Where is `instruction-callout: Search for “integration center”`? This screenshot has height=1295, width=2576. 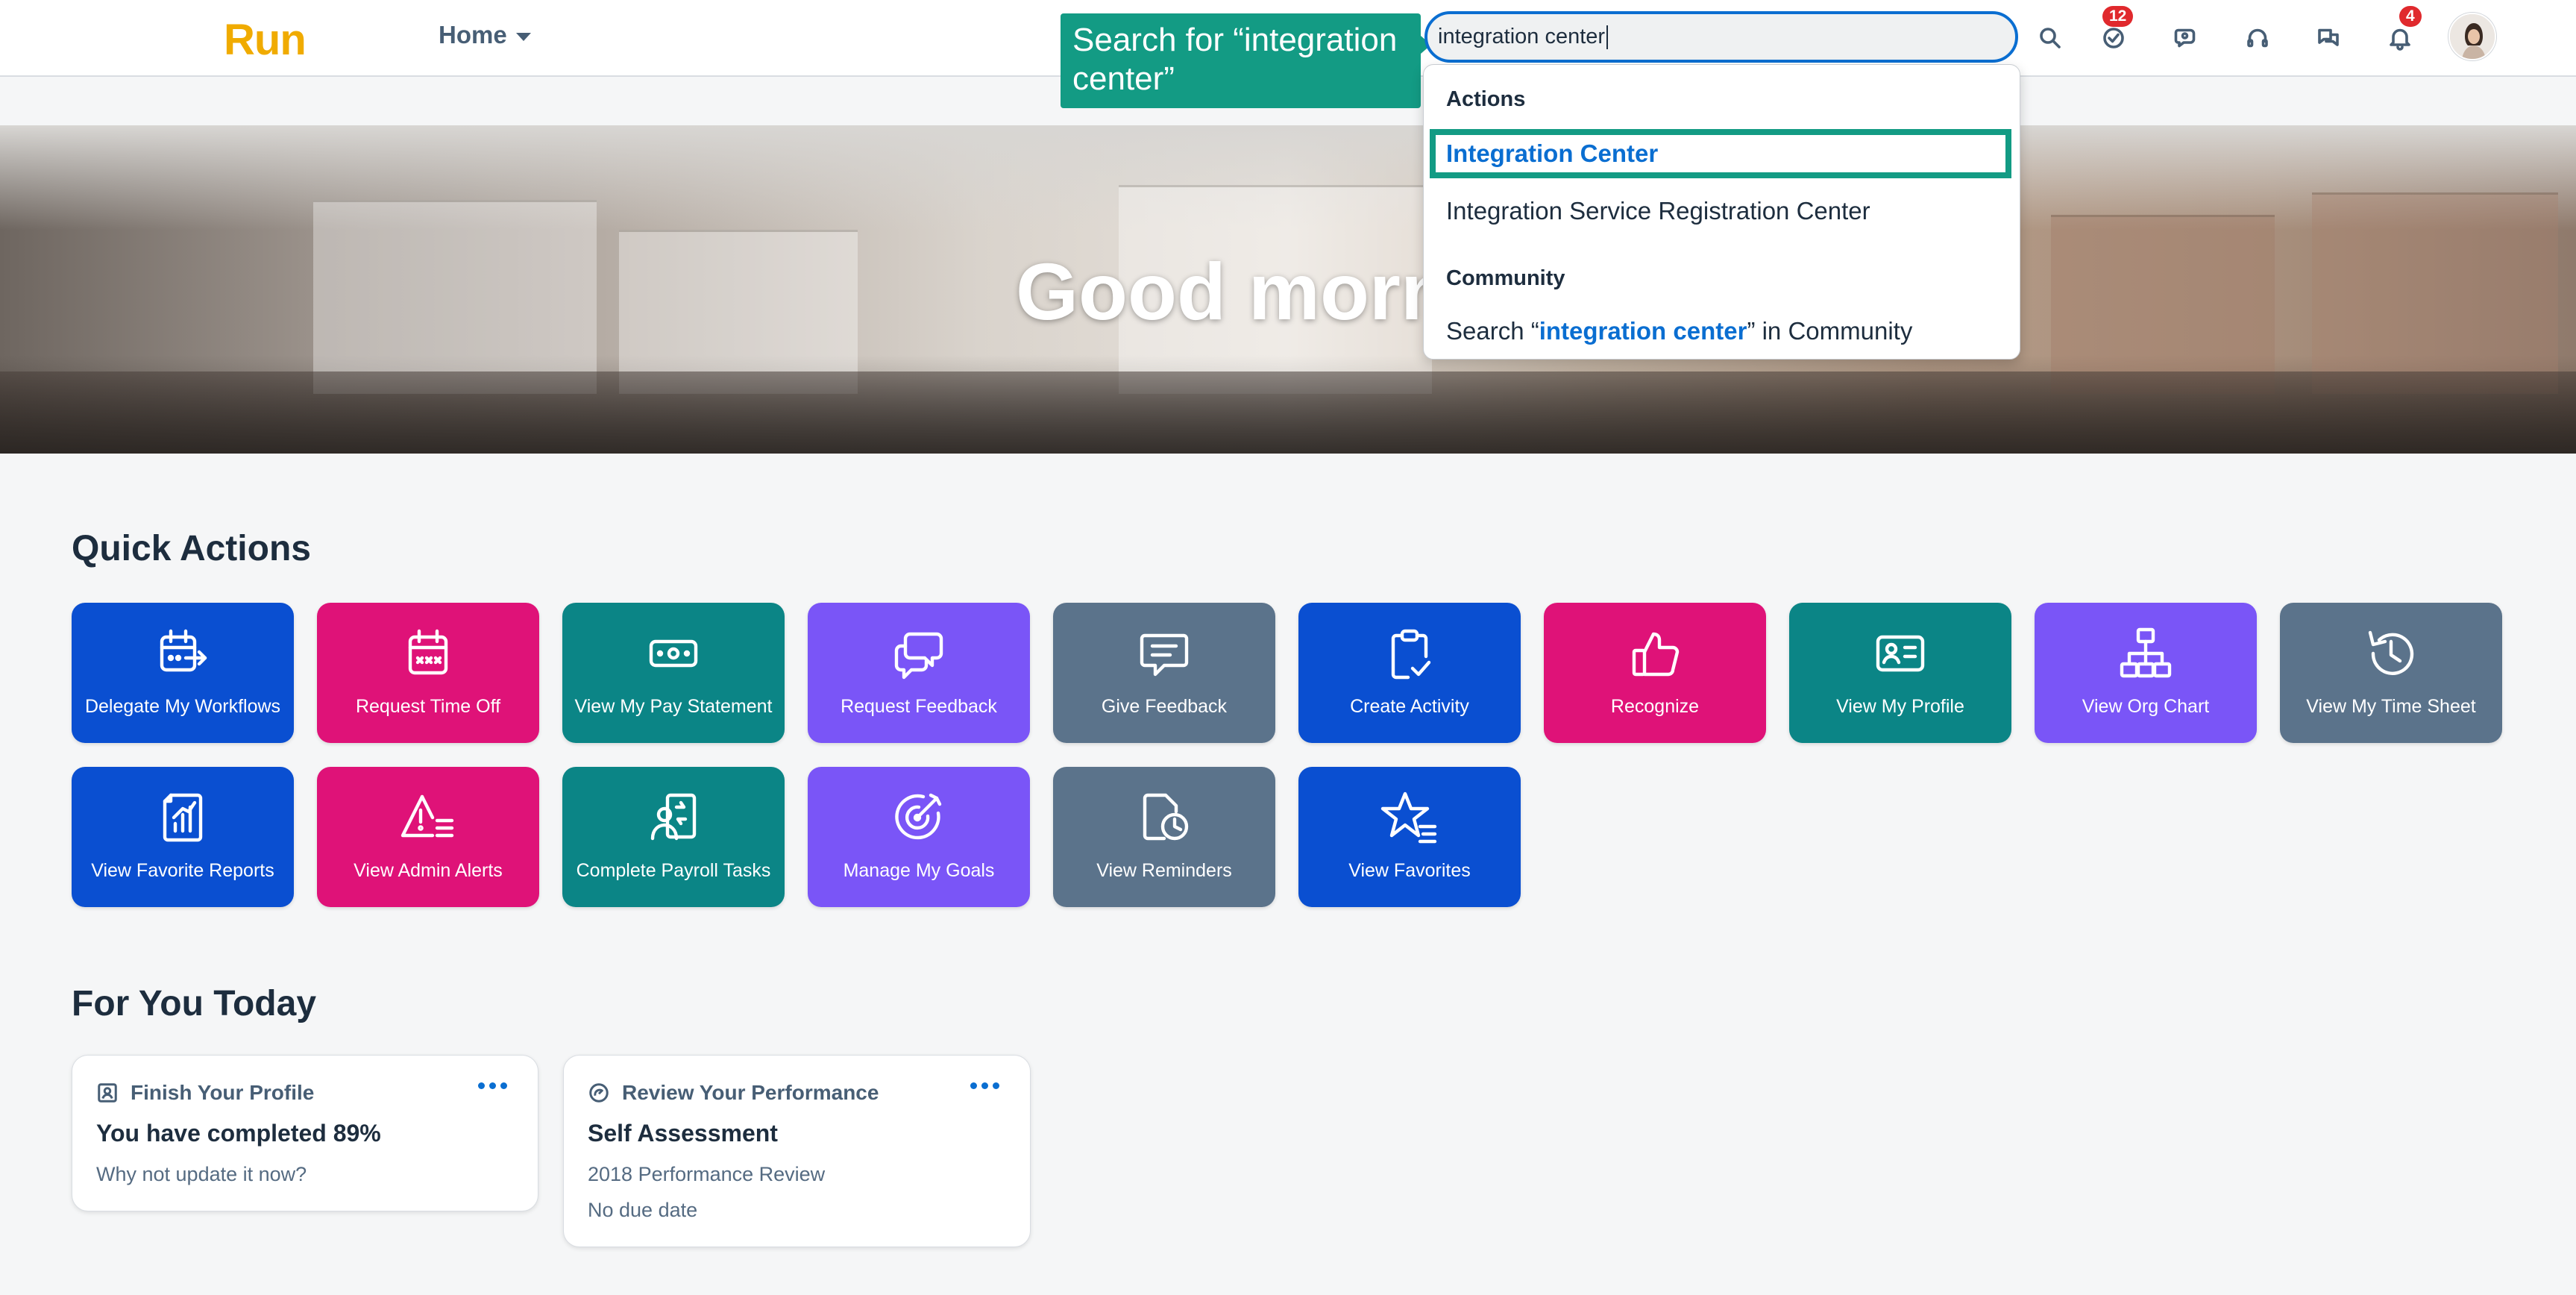
instruction-callout: Search for “integration center” is located at coordinates (1246, 60).